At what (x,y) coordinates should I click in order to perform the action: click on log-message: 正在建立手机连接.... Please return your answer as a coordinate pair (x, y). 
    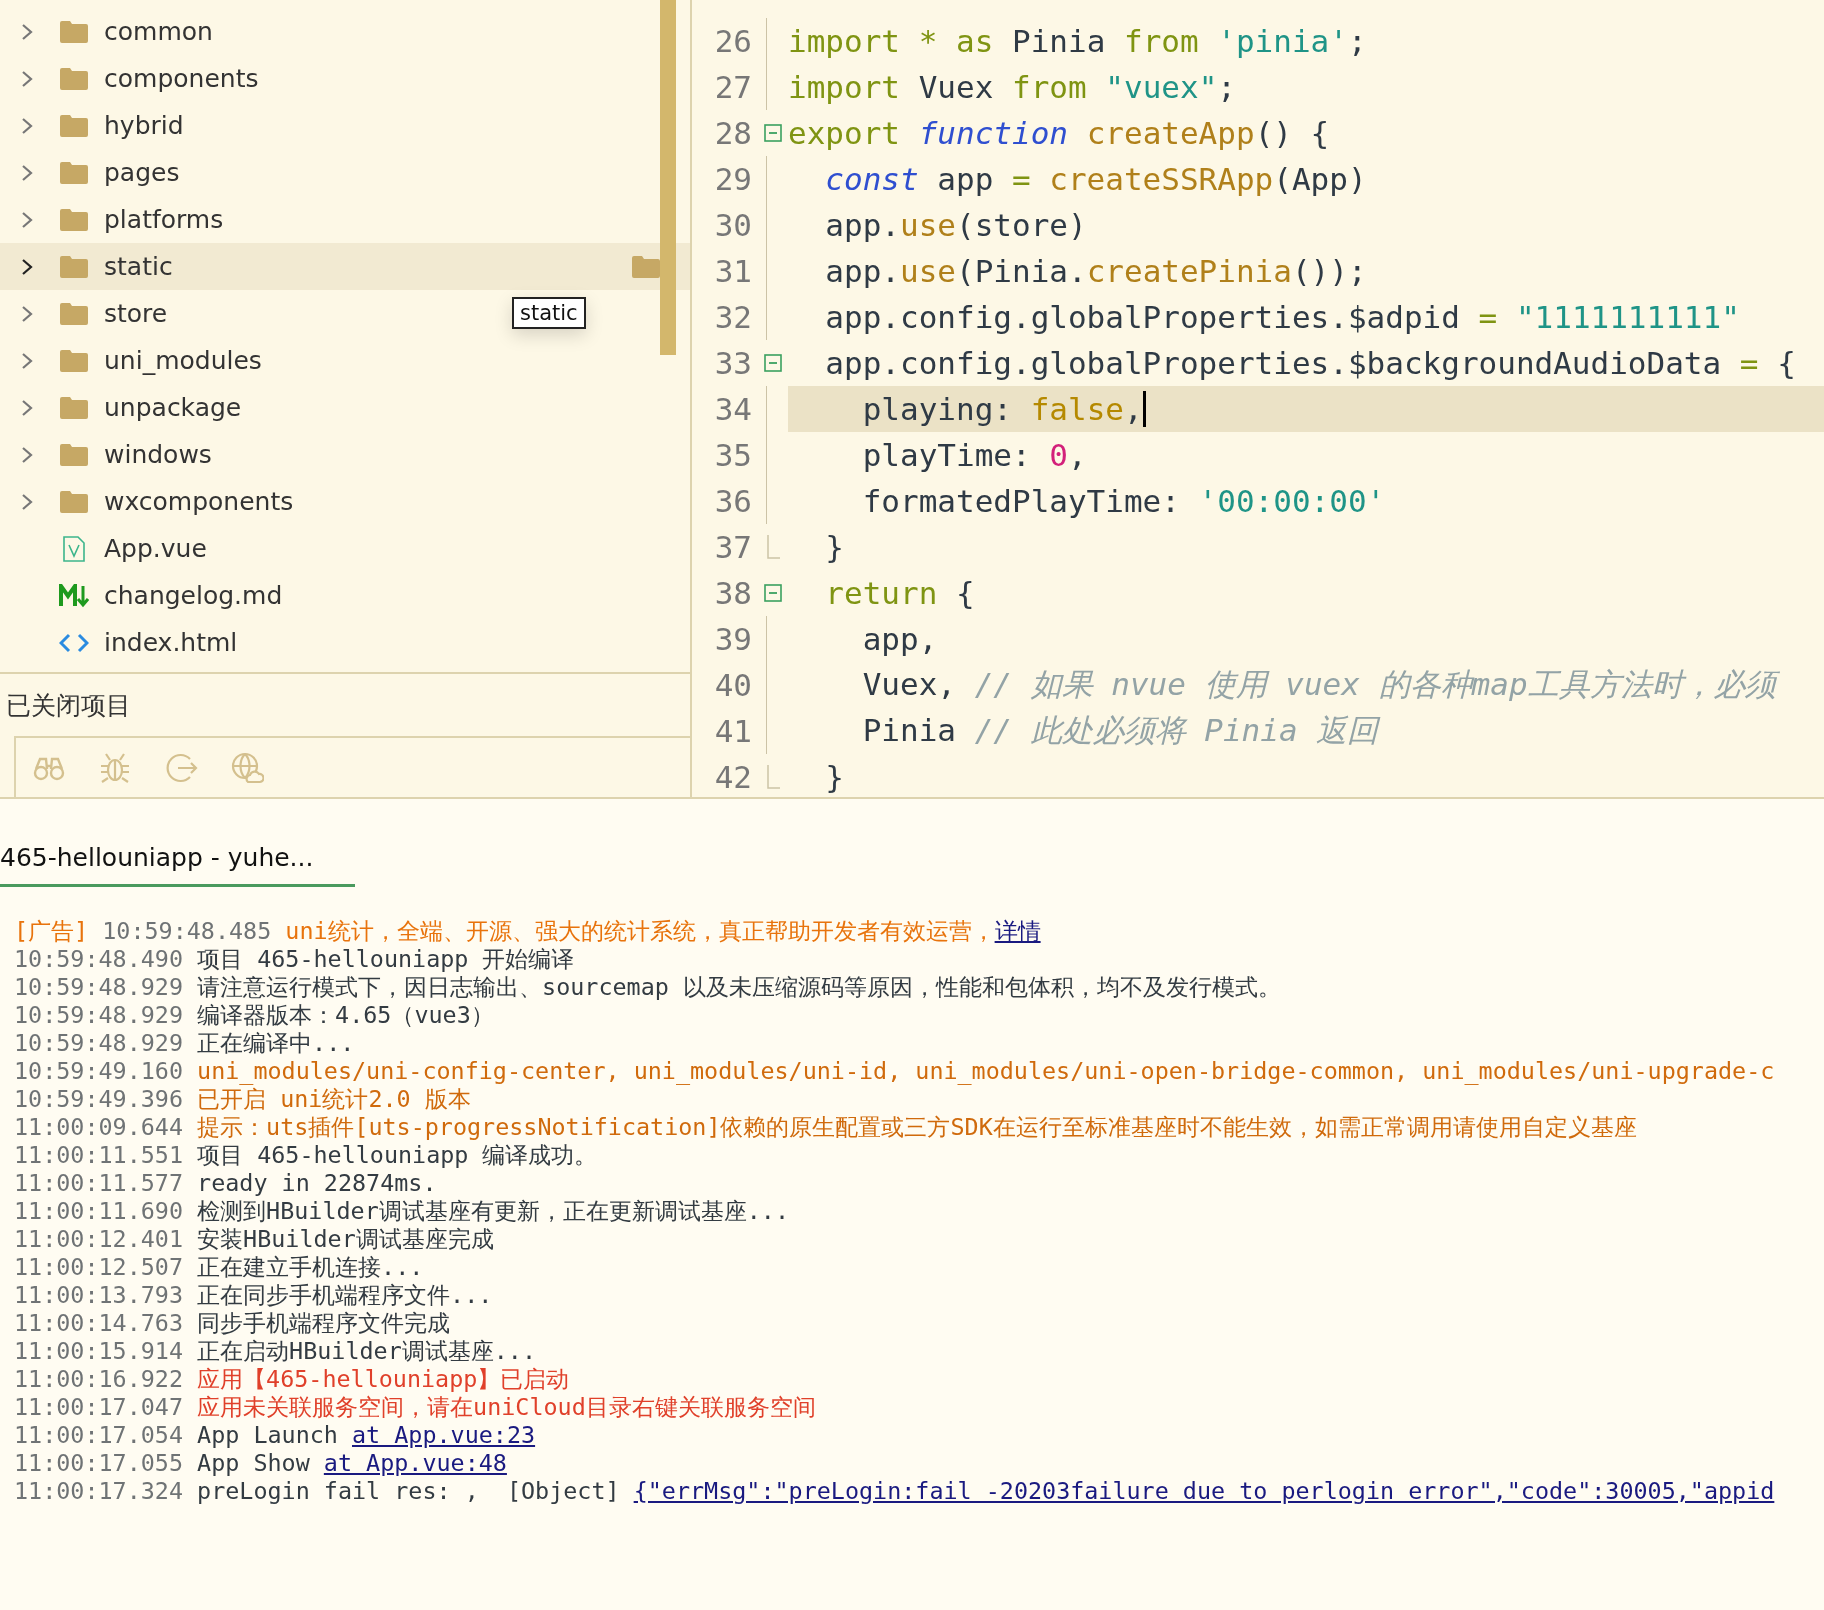
    Looking at the image, I should click on (310, 1267).